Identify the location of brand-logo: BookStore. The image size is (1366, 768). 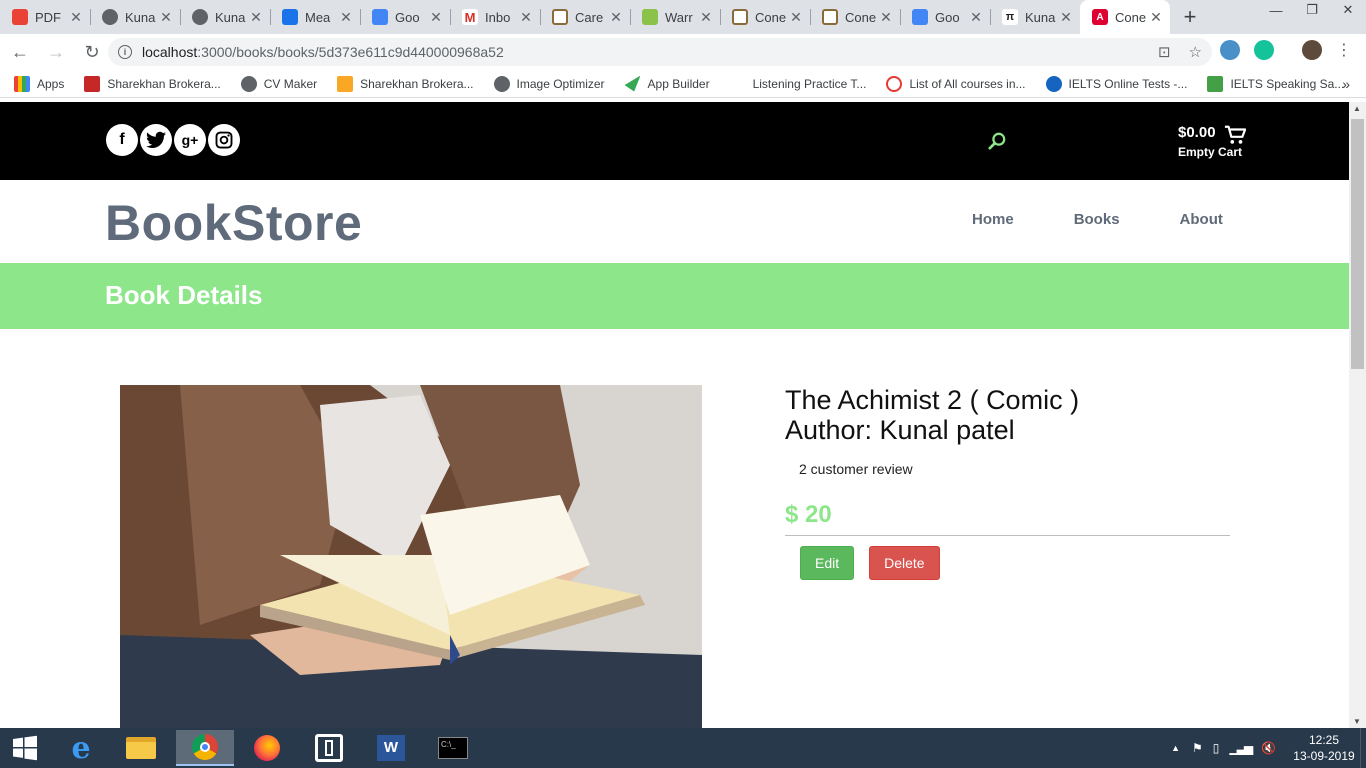
(233, 223).